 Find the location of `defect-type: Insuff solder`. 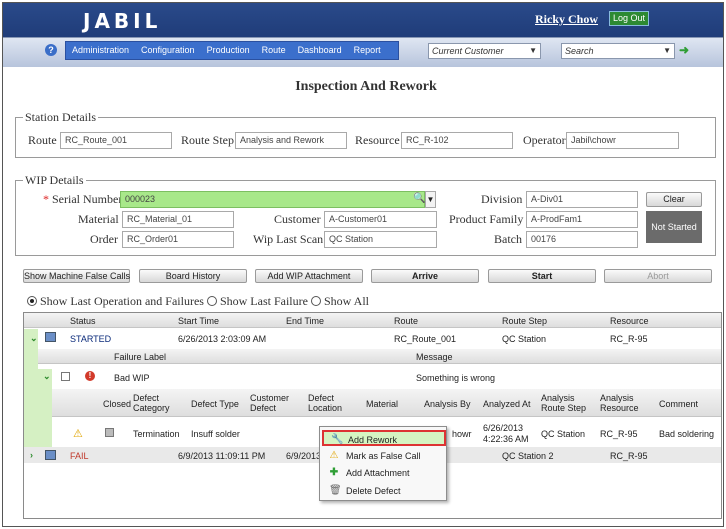

defect-type: Insuff solder is located at coordinates (215, 434).